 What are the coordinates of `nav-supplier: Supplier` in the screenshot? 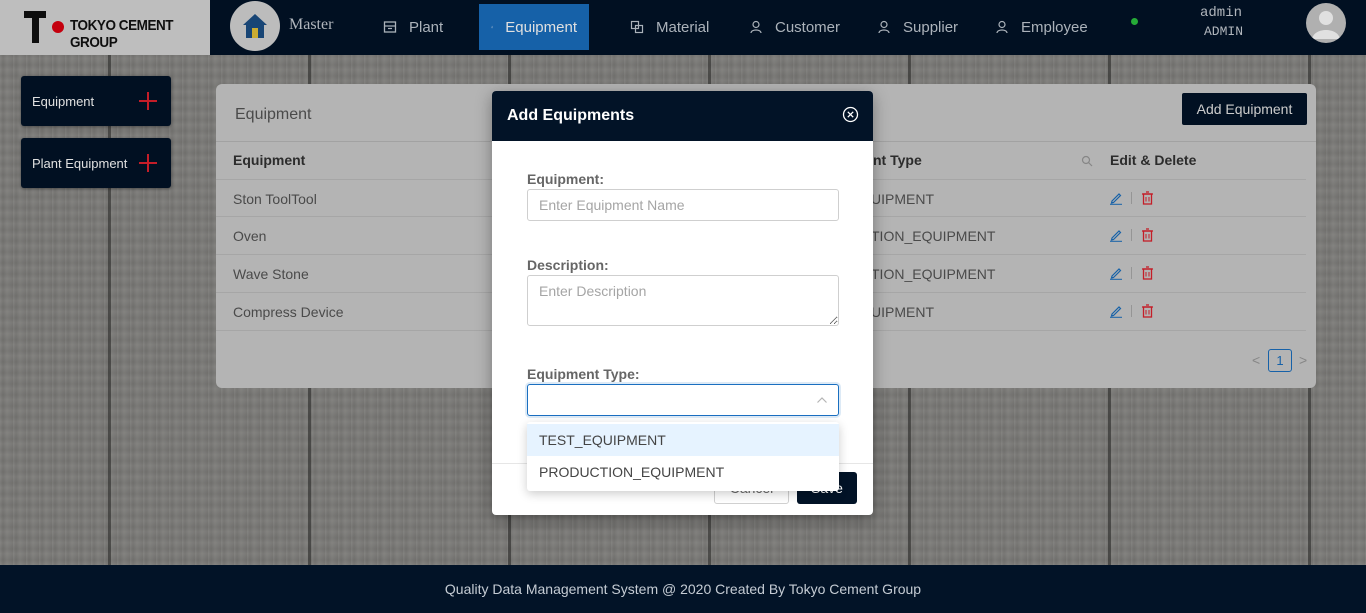 It's located at (917, 27).